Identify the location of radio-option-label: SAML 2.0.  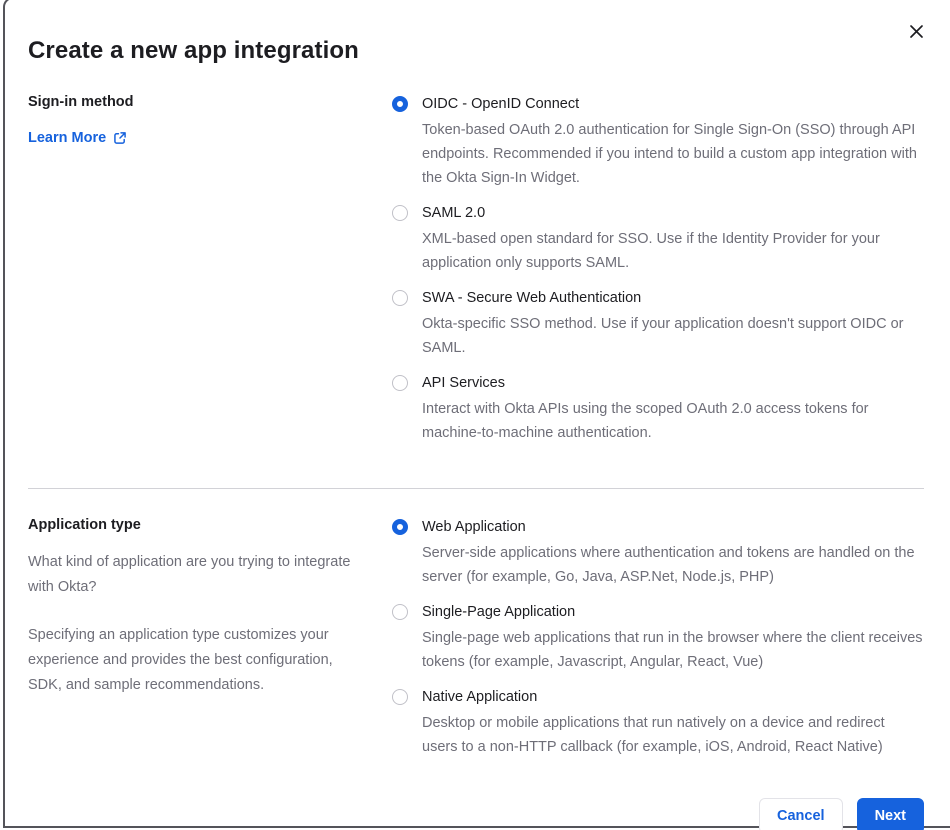
(454, 213).